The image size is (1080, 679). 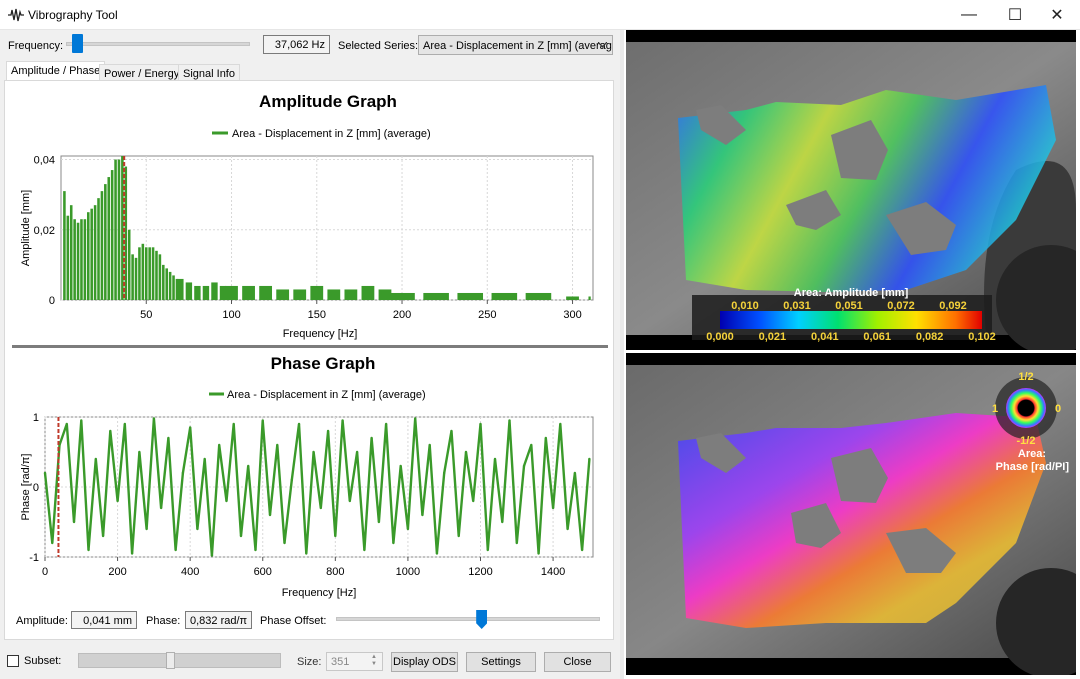 What do you see at coordinates (468, 619) in the screenshot?
I see `phase-offset-slider` at bounding box center [468, 619].